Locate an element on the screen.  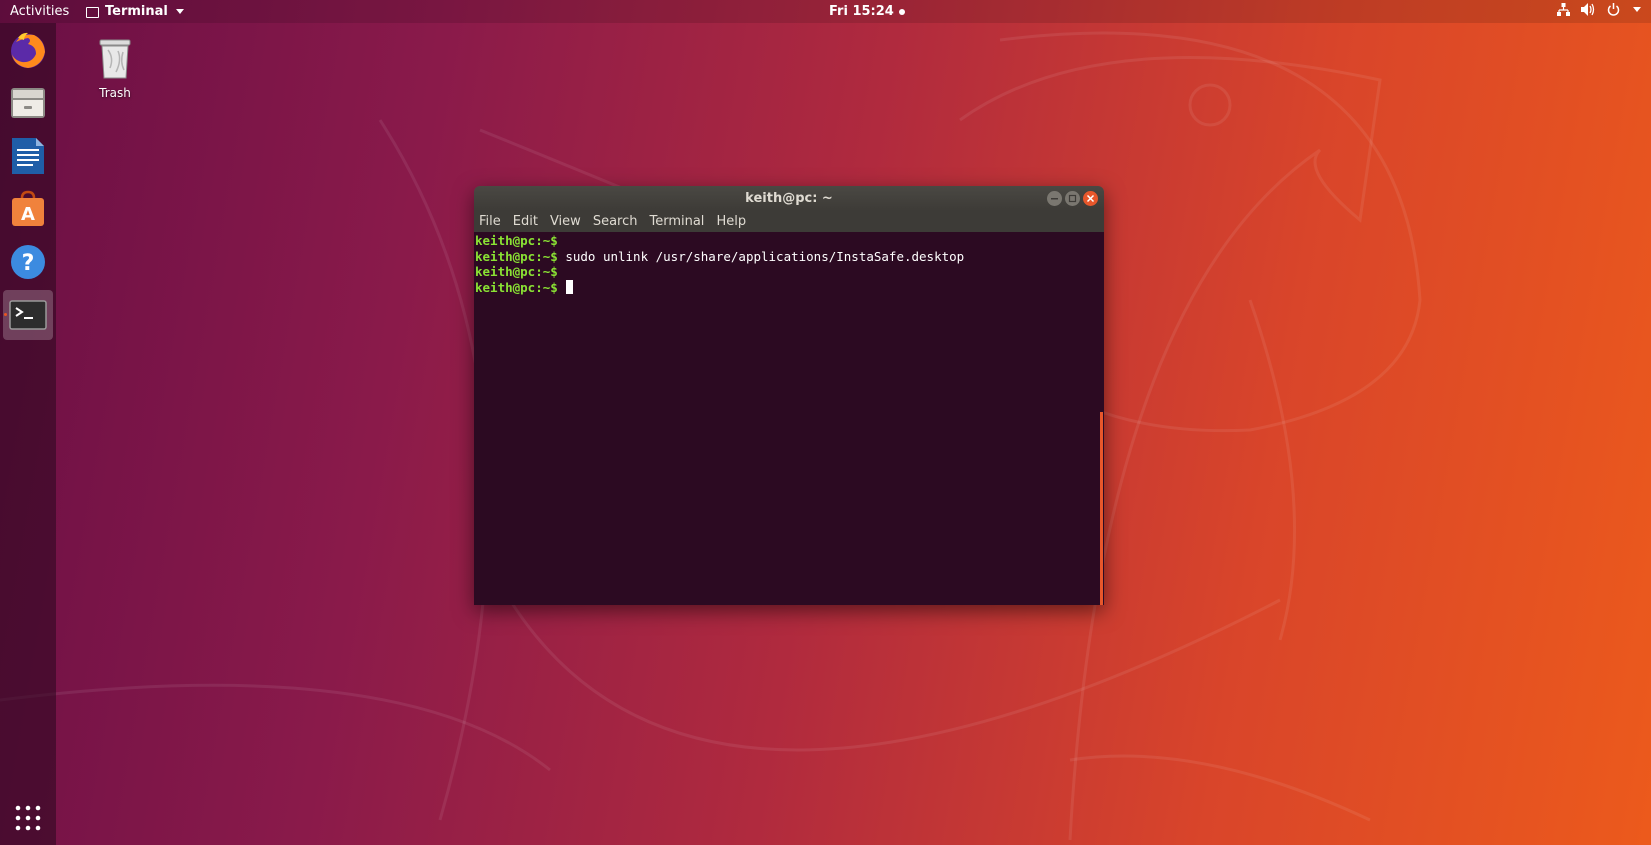
menu-help: Help is located at coordinates (731, 221).